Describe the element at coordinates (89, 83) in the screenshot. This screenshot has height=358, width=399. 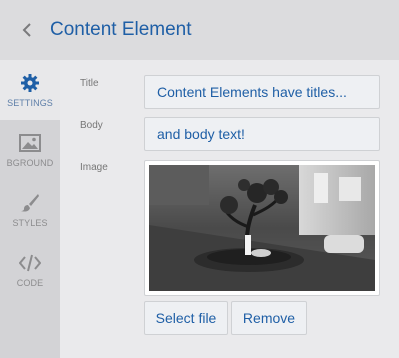
I see `title-label: Title` at that location.